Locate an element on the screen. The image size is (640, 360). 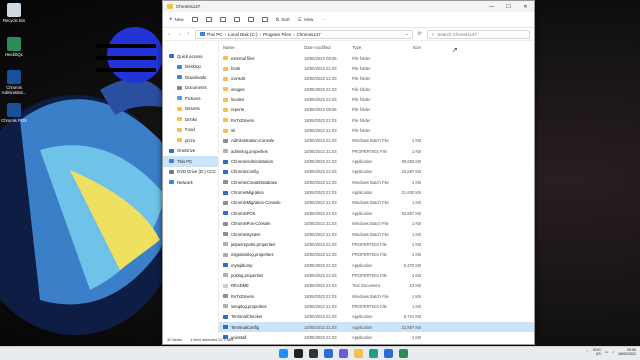
sidebar-item-label: Downloads is located at coordinates (196, 77).